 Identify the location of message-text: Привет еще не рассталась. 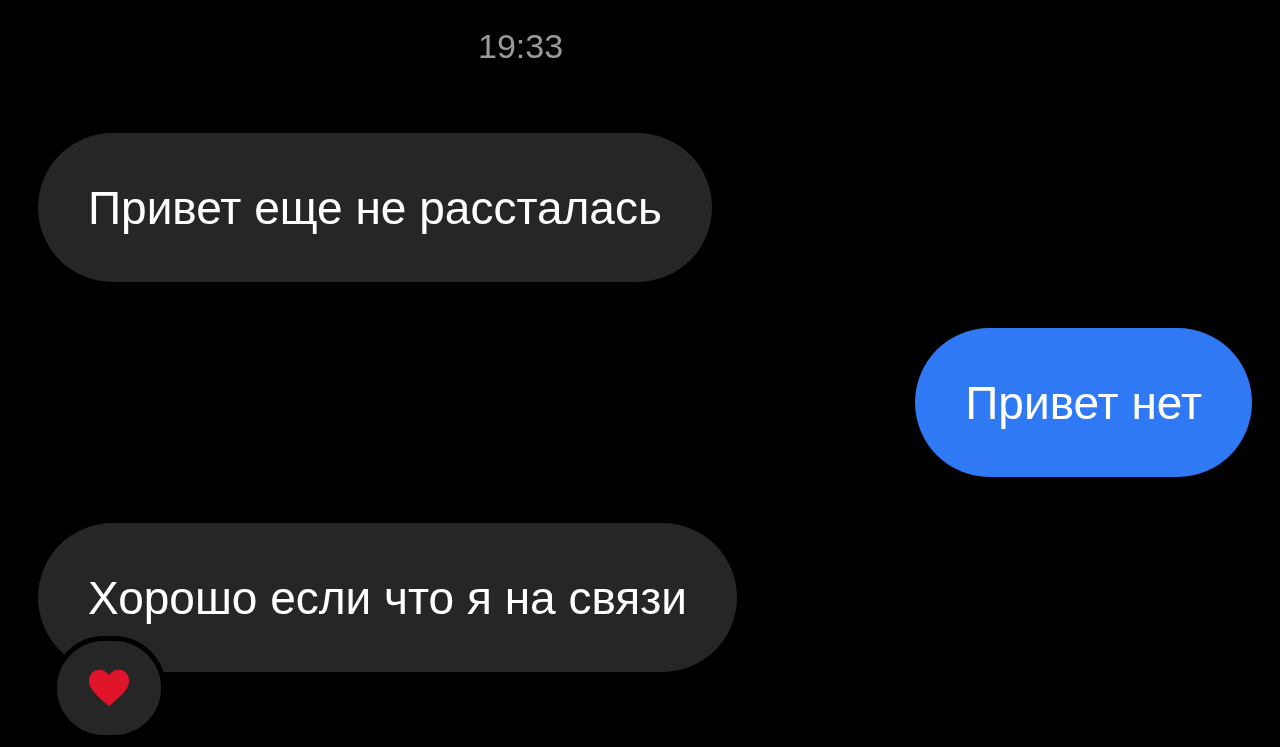
(375, 208).